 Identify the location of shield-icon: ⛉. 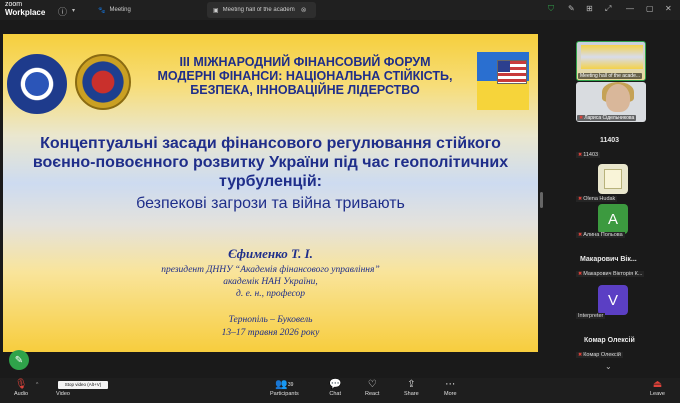
(551, 9).